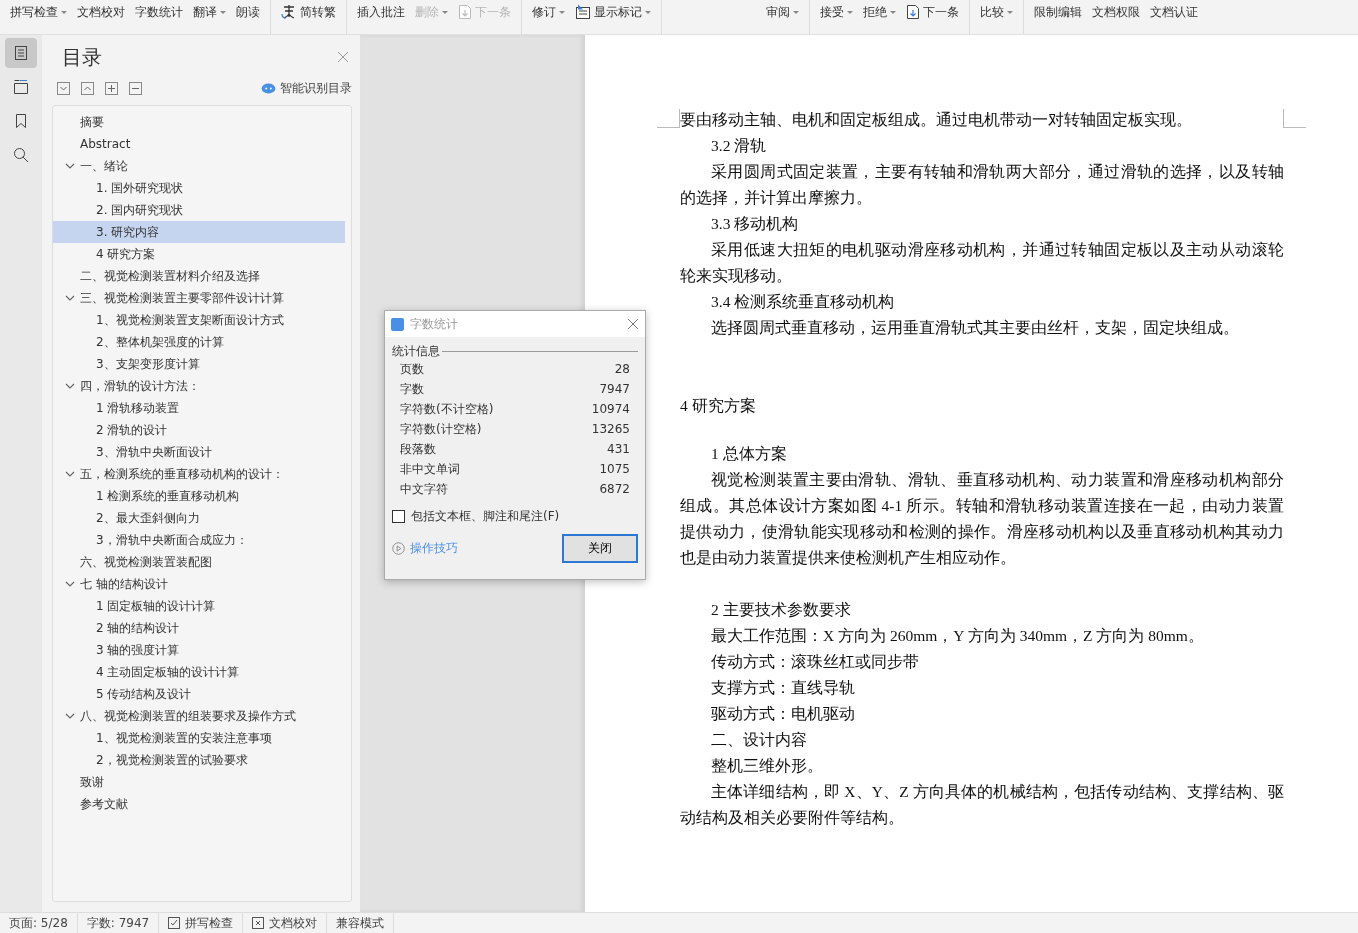 The height and width of the screenshot is (933, 1358). Describe the element at coordinates (82, 57) in the screenshot. I see `panel-title: 目录` at that location.